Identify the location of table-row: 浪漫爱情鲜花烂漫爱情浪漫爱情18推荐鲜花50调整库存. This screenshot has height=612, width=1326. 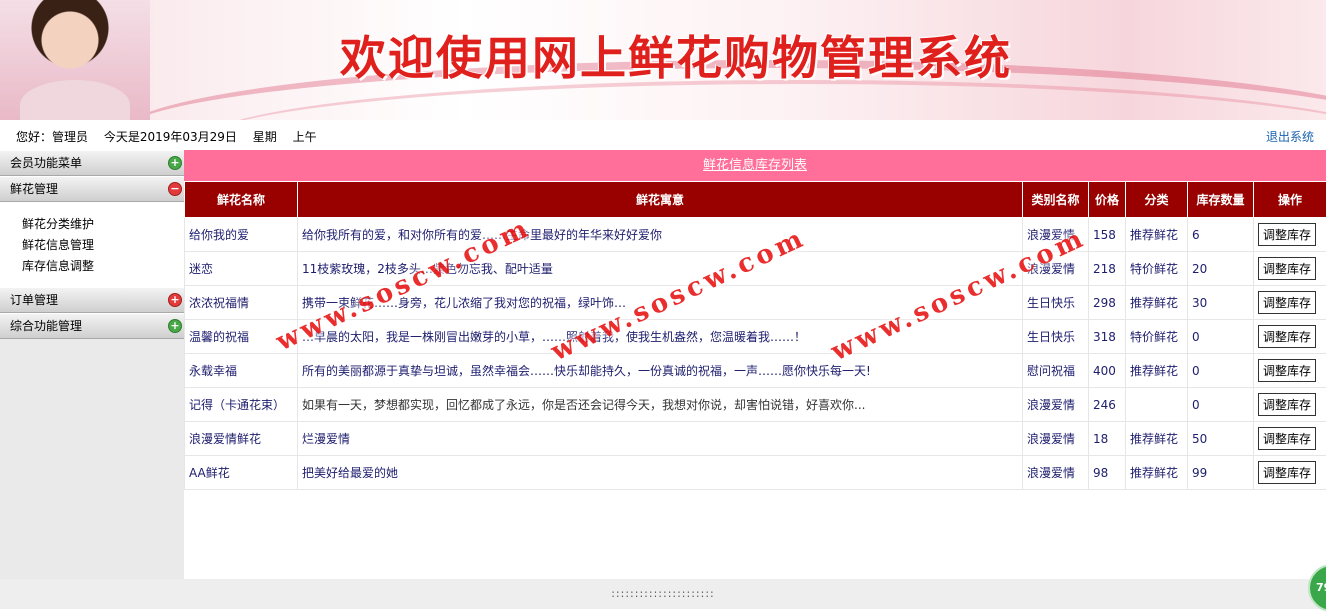
(755, 439).